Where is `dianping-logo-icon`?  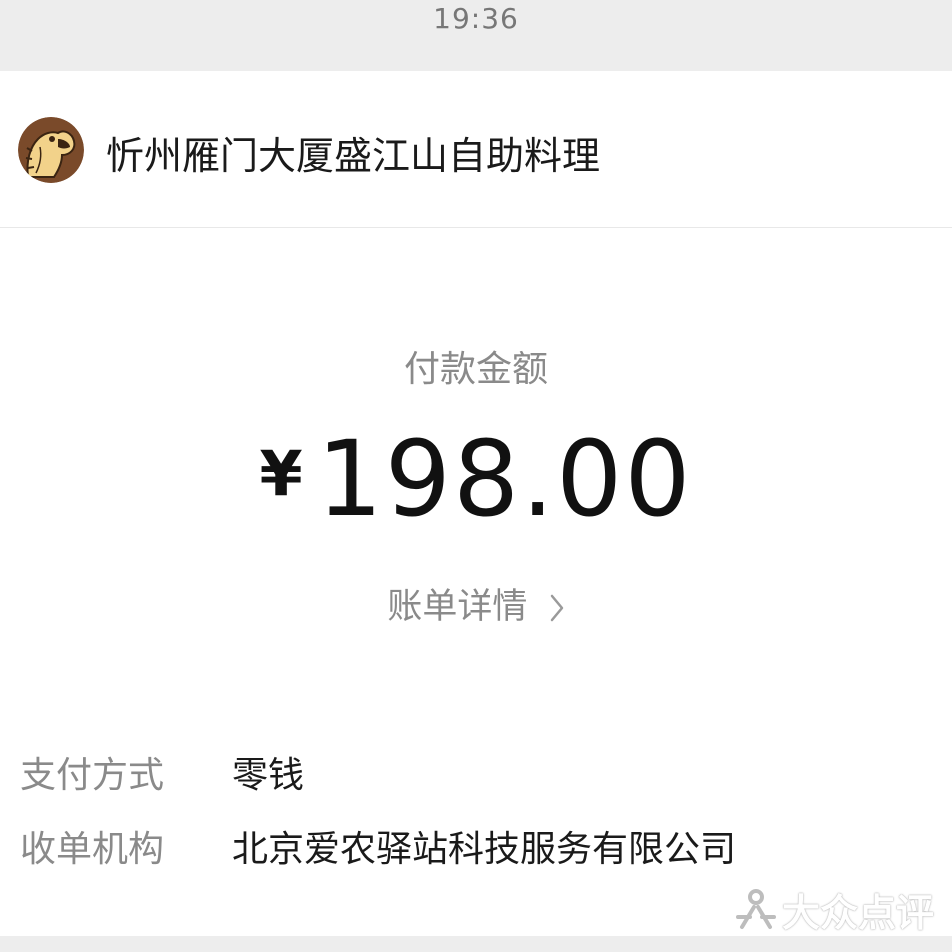
dianping-logo-icon is located at coordinates (755, 909).